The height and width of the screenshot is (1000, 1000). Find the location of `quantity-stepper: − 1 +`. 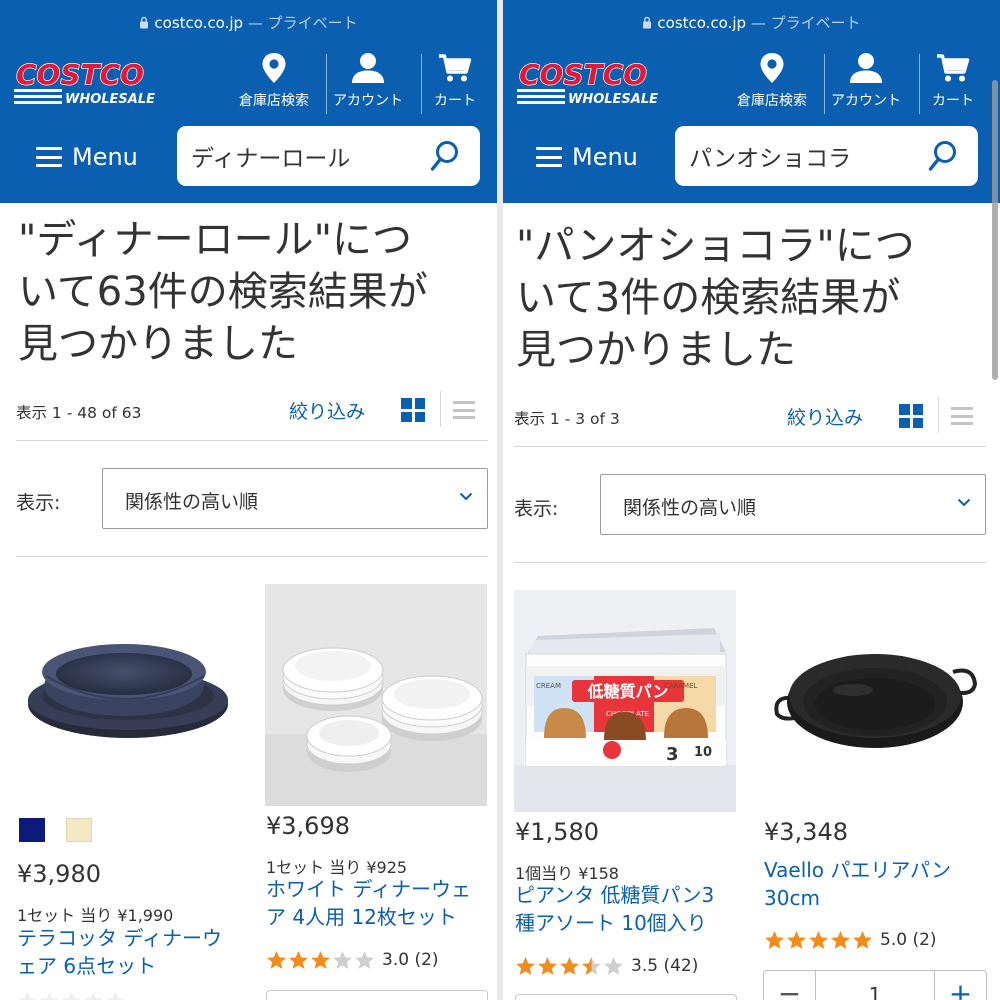

quantity-stepper: − 1 + is located at coordinates (875, 985).